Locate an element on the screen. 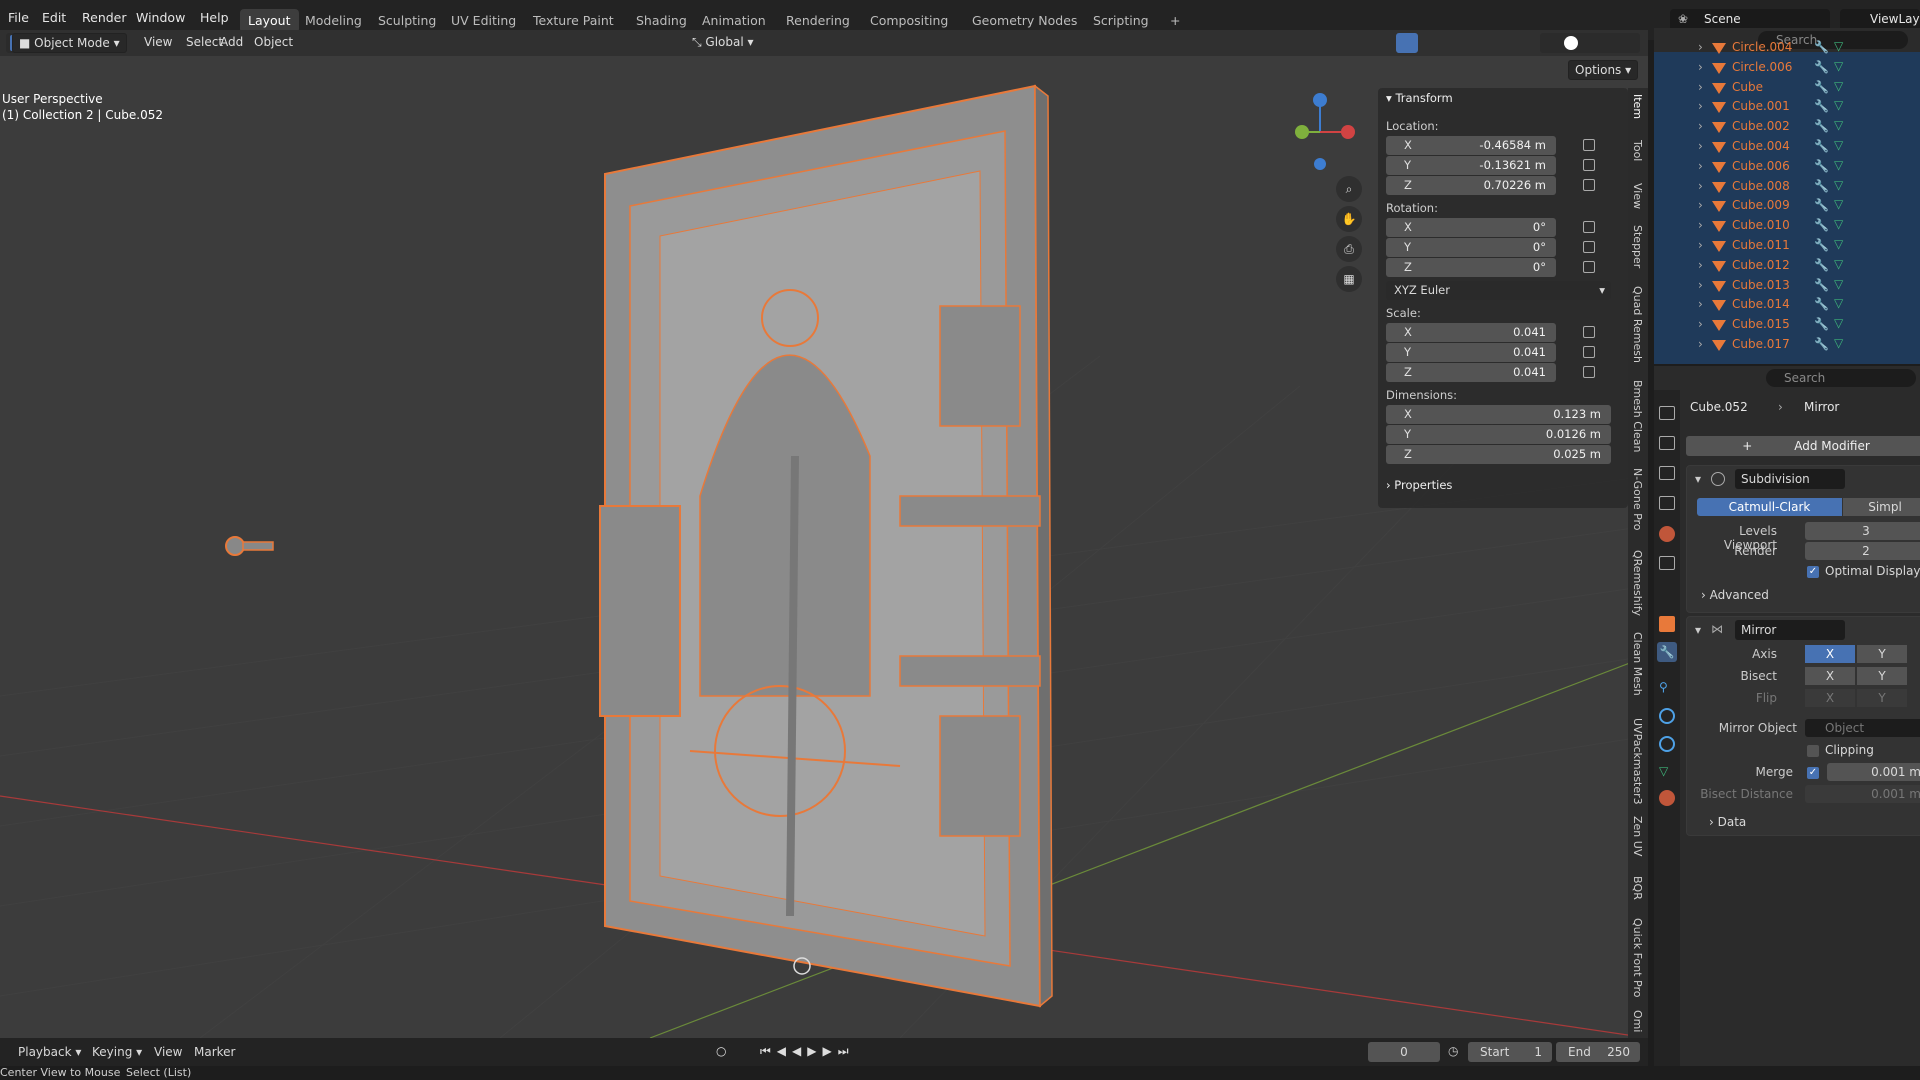 The width and height of the screenshot is (1920, 1080). keying-menu: Keying ▾ is located at coordinates (117, 1052).